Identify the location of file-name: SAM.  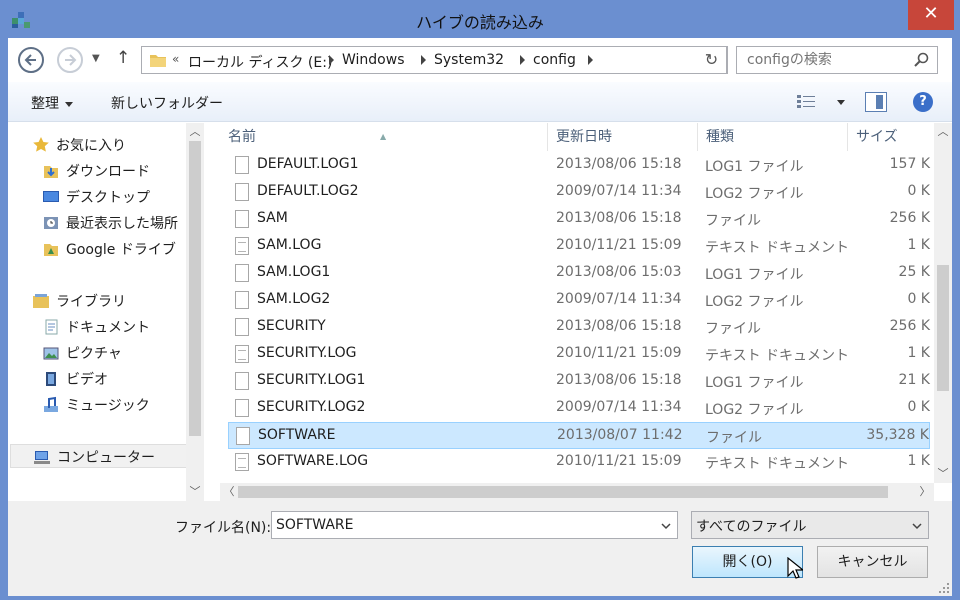
(272, 218).